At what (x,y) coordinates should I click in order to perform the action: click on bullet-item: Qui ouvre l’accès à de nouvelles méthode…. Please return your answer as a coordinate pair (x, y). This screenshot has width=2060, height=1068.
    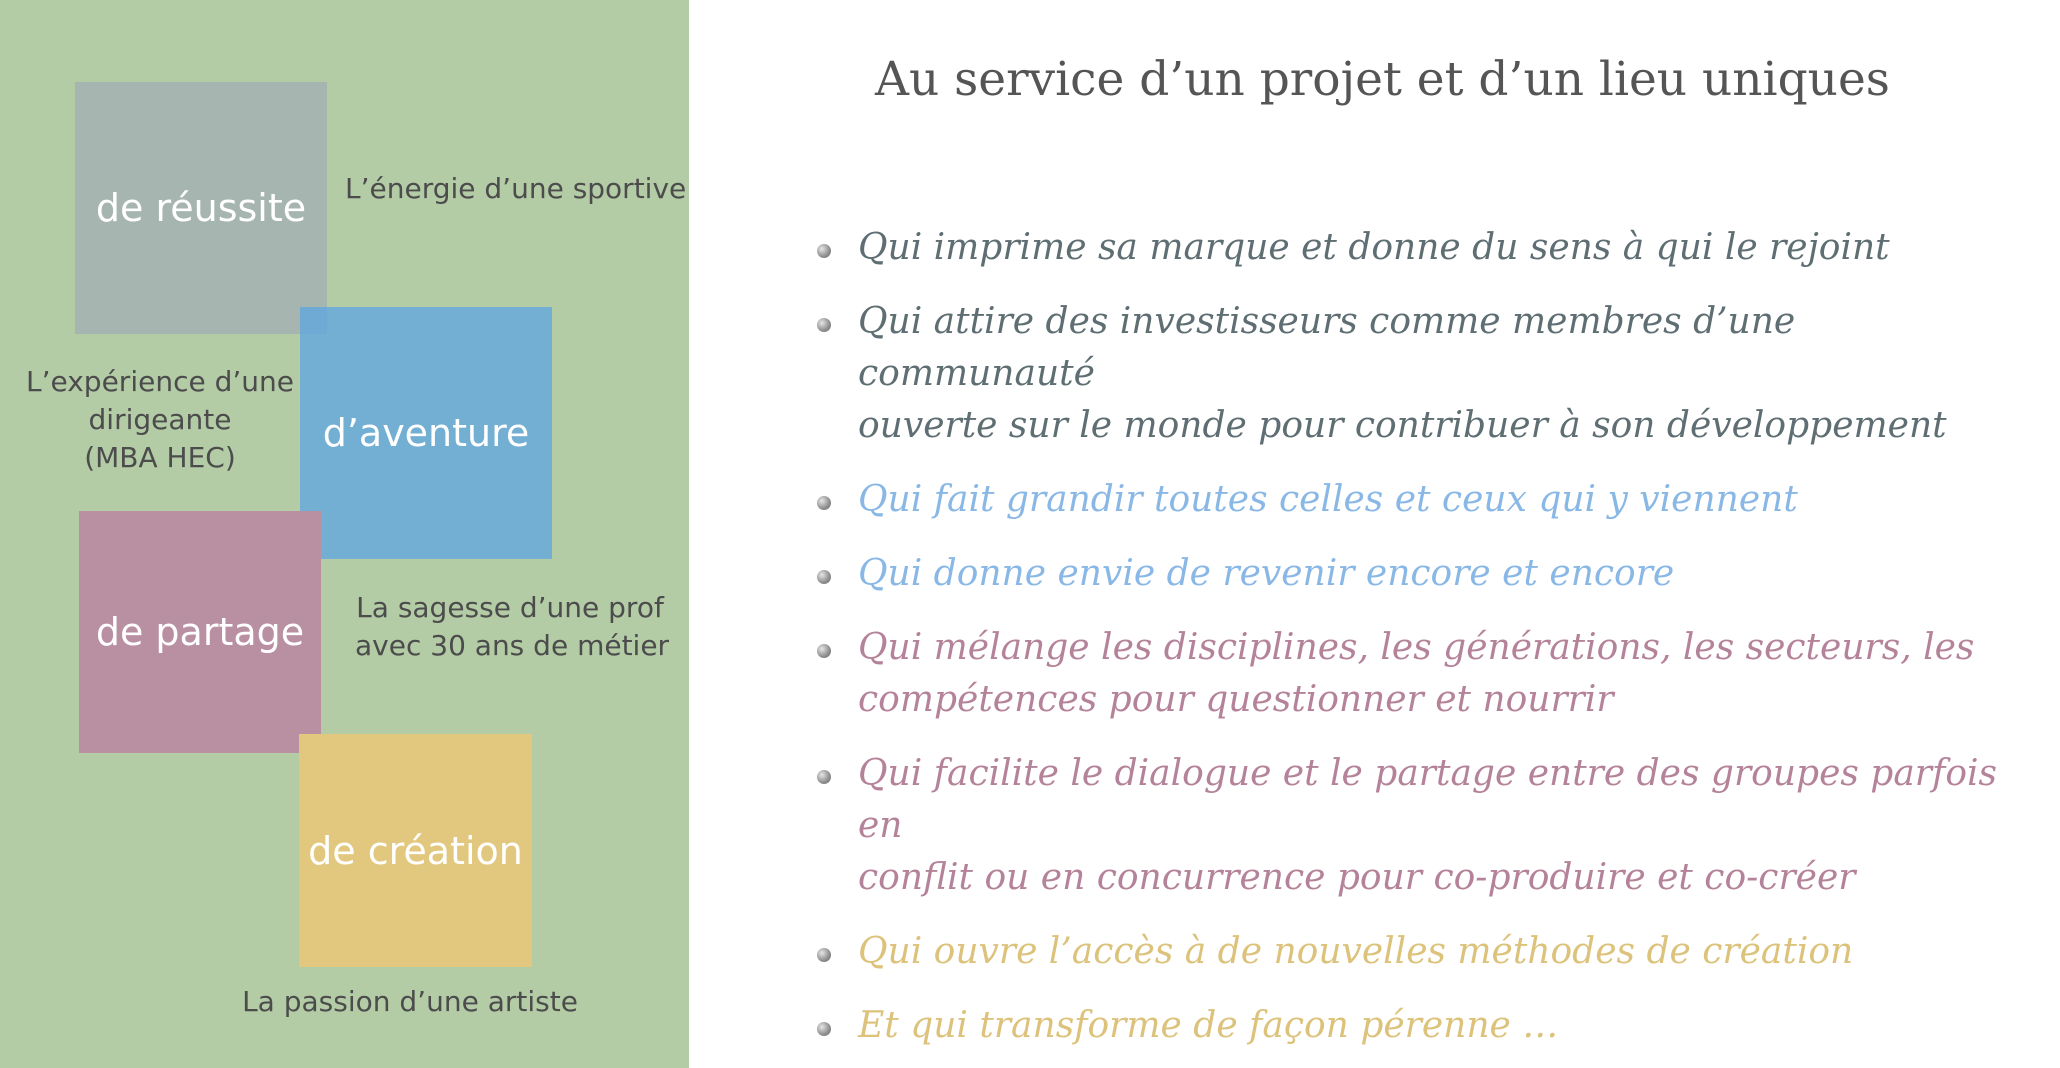
    Looking at the image, I should click on (1415, 952).